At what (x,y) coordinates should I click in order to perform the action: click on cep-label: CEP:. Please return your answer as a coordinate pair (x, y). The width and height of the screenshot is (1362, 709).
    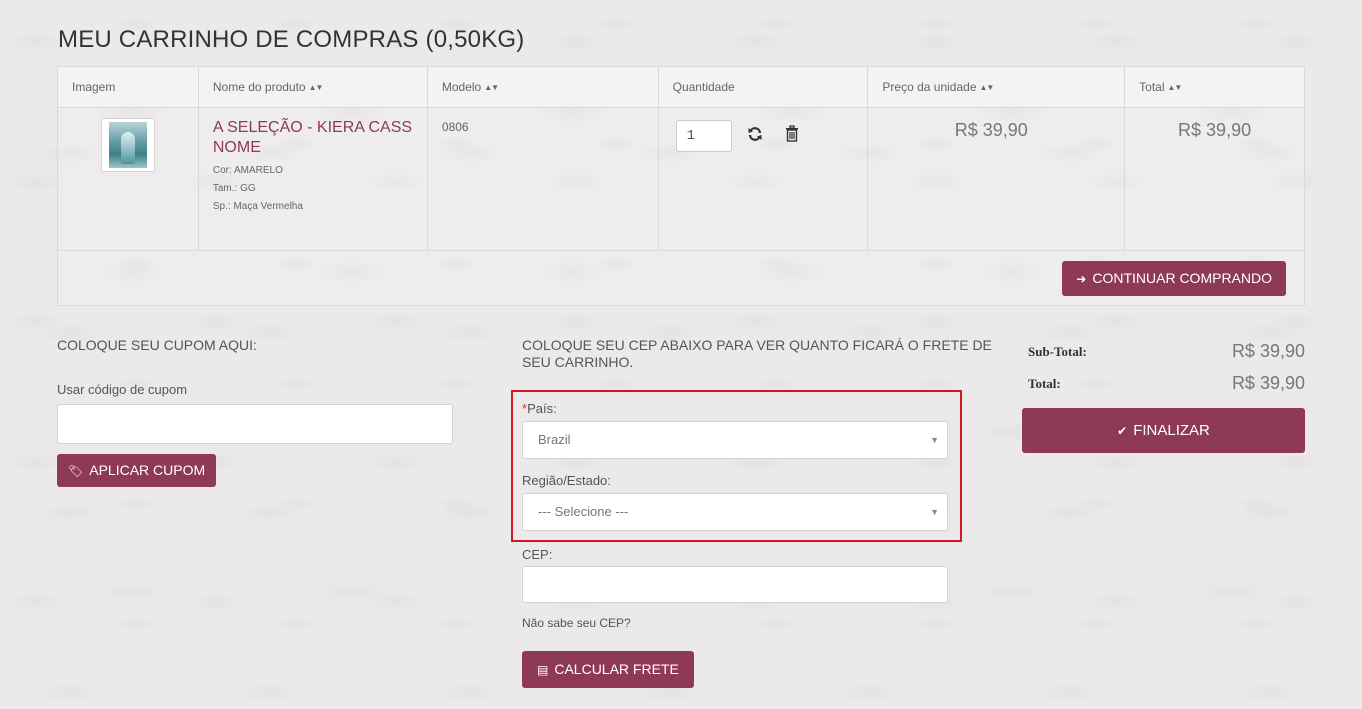
    Looking at the image, I should click on (537, 554).